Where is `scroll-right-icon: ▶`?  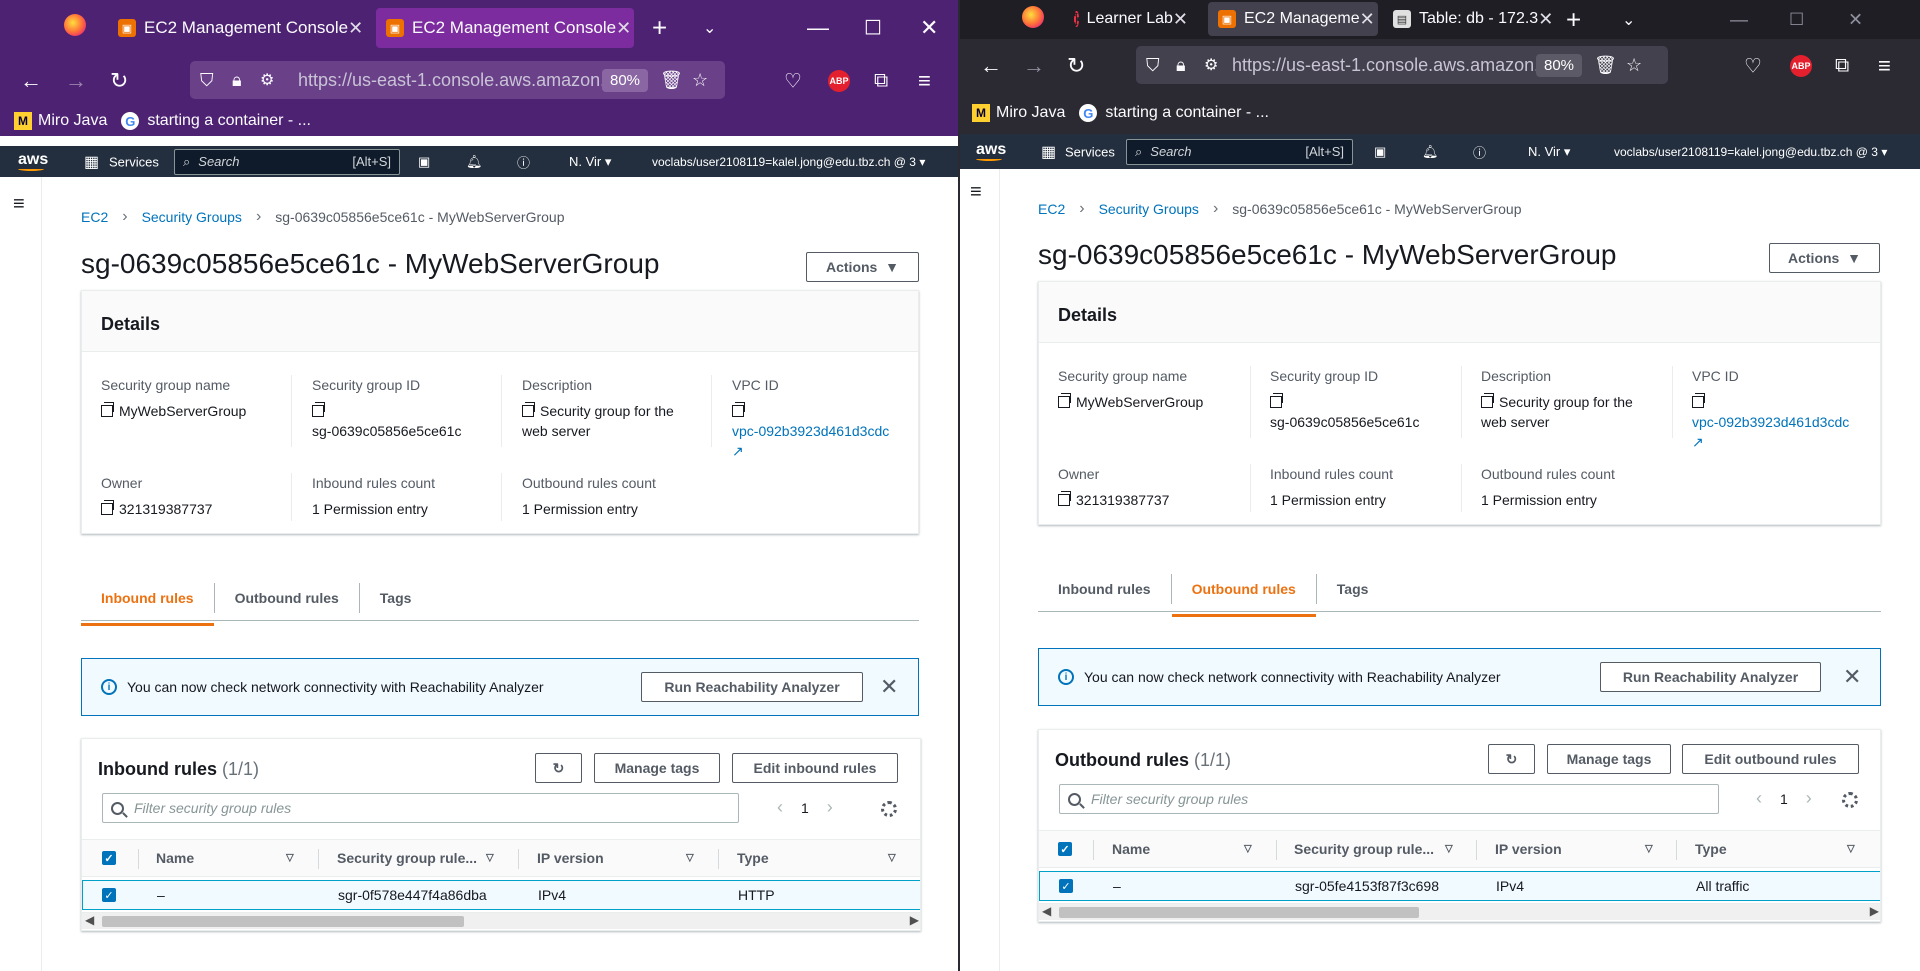
scroll-right-icon: ▶ is located at coordinates (914, 920).